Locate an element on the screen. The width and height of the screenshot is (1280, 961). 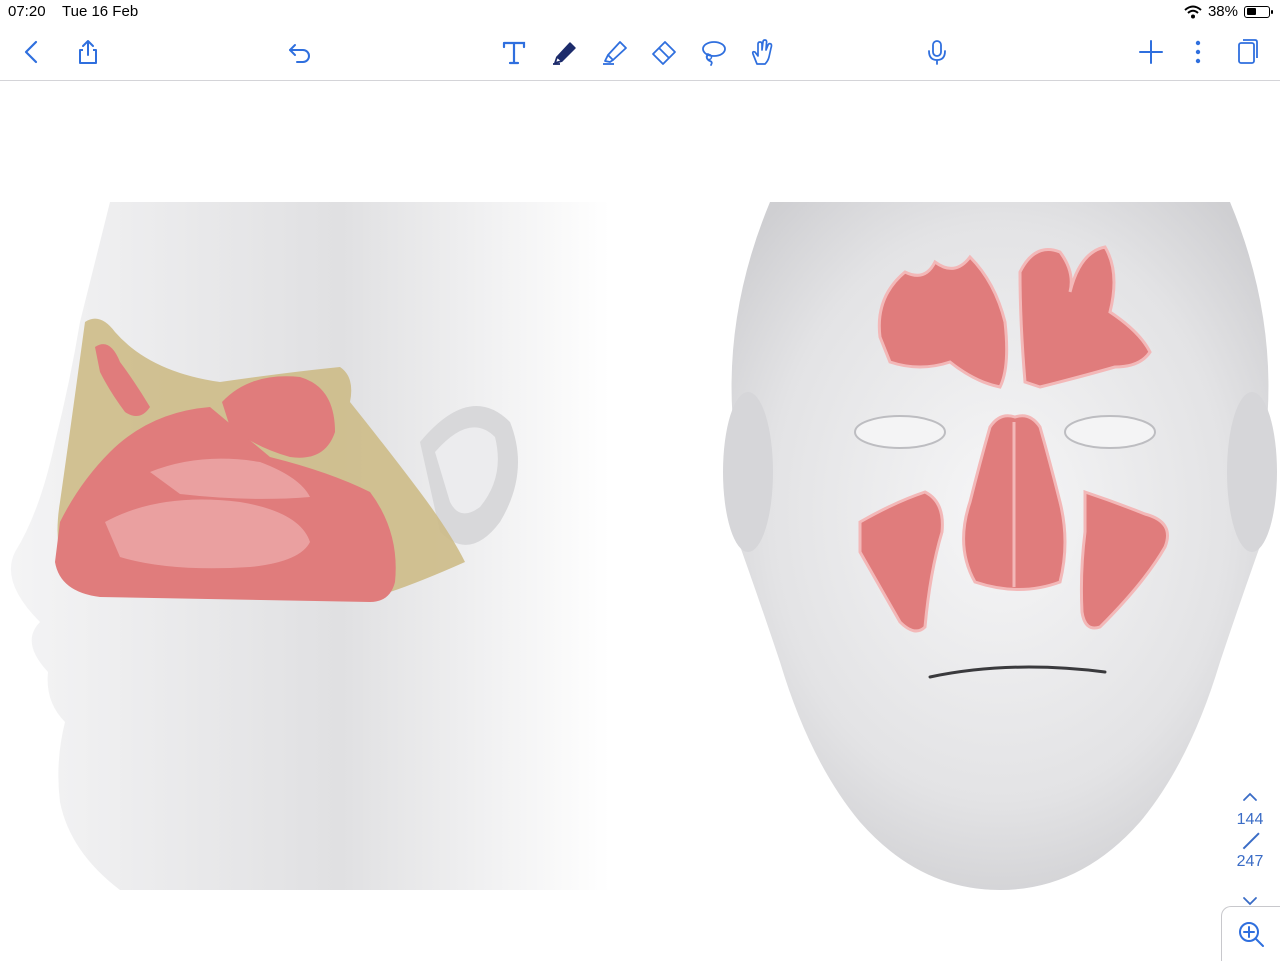
highlighter-tool-button is located at coordinates (615, 52).